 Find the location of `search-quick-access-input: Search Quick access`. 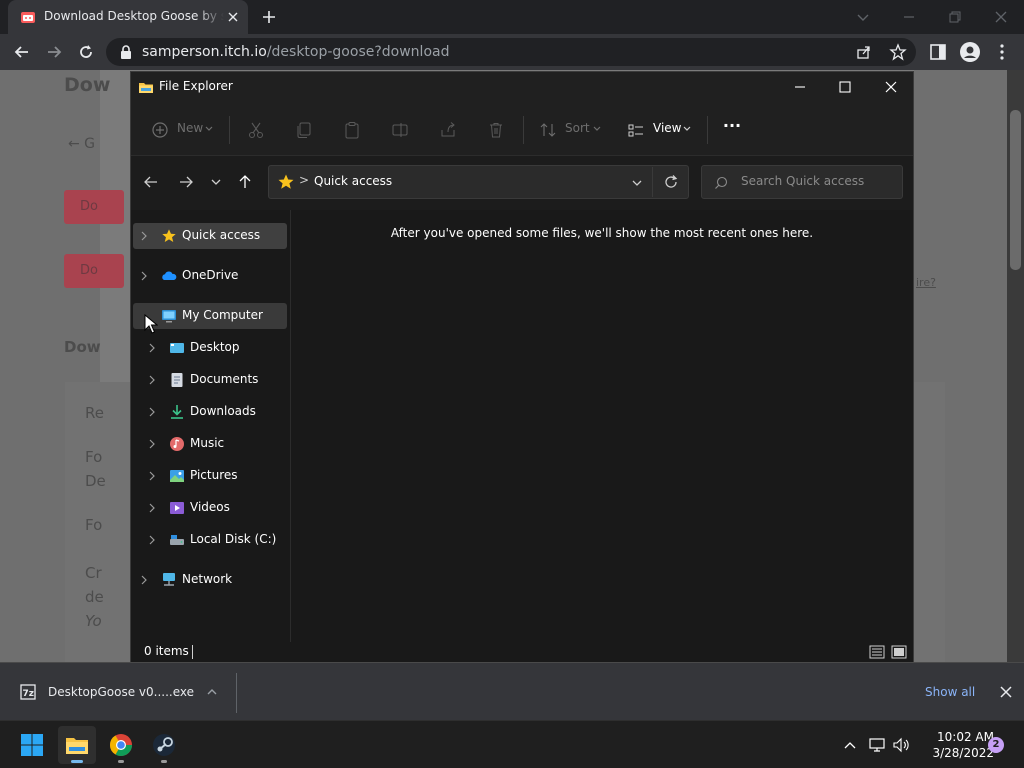

search-quick-access-input: Search Quick access is located at coordinates (802, 182).